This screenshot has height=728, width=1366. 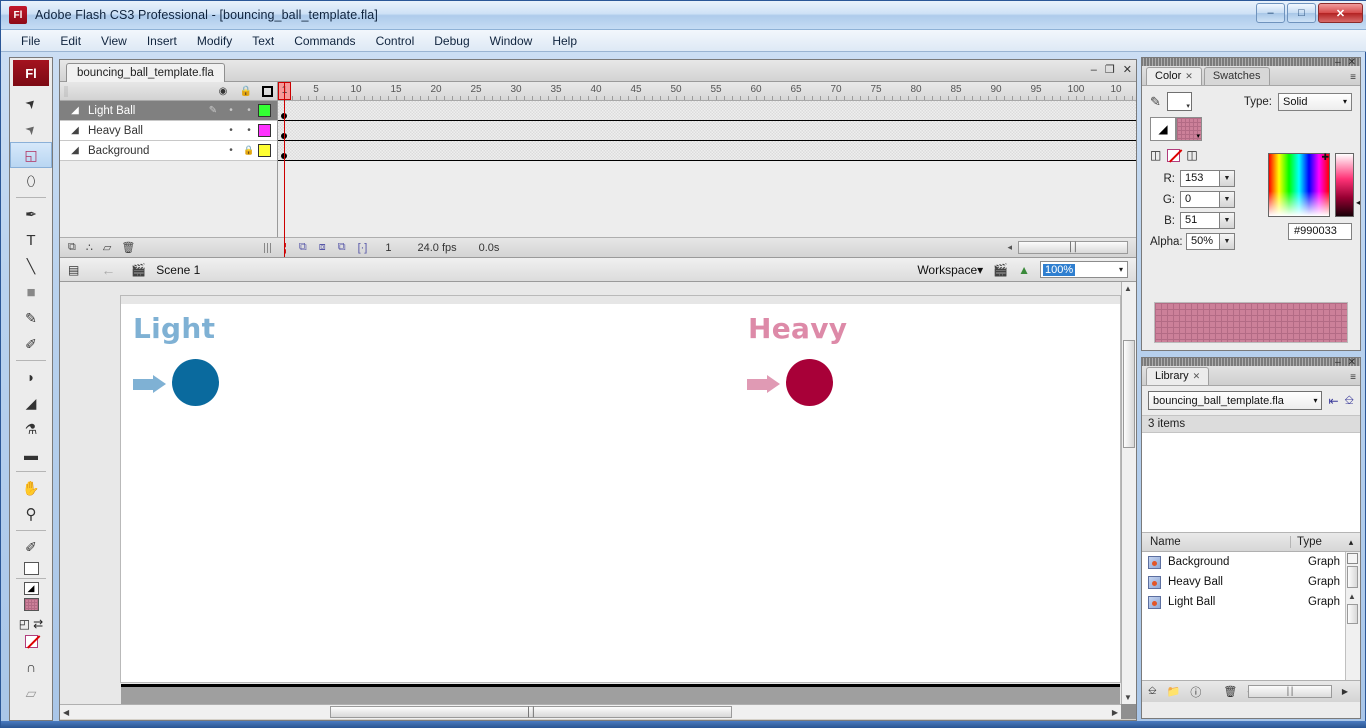 I want to click on menu-edit: Edit, so click(x=70, y=41).